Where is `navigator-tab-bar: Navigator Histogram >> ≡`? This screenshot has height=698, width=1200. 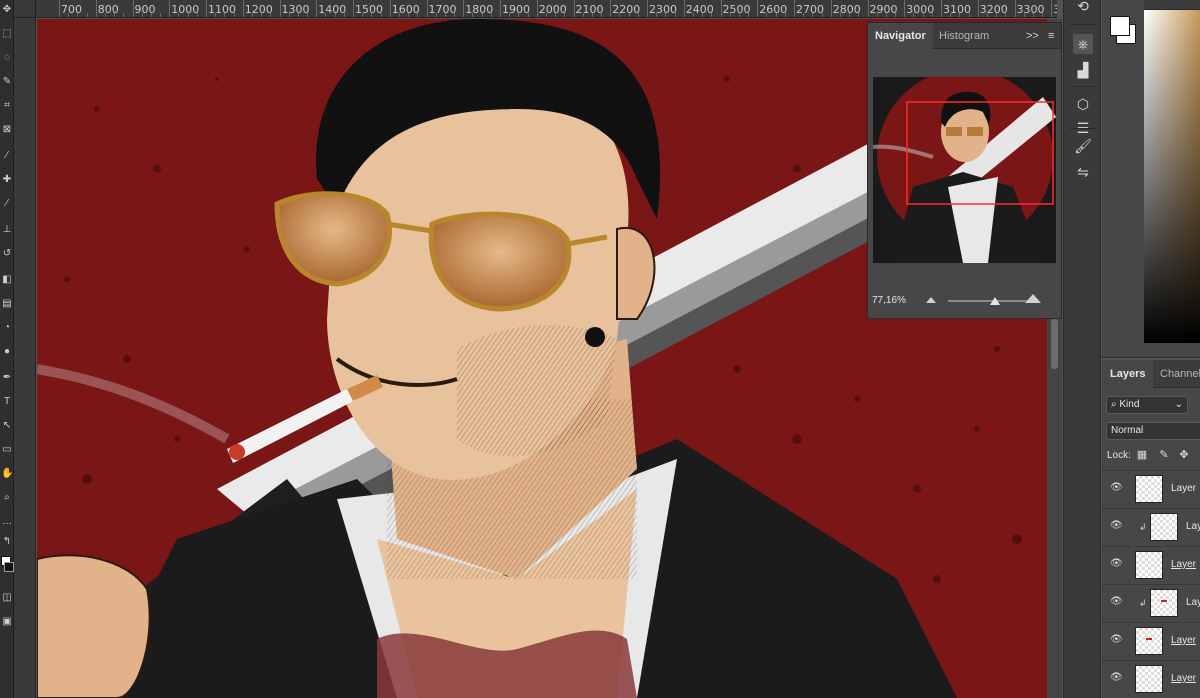
navigator-tab-bar: Navigator Histogram >> ≡ is located at coordinates (964, 36).